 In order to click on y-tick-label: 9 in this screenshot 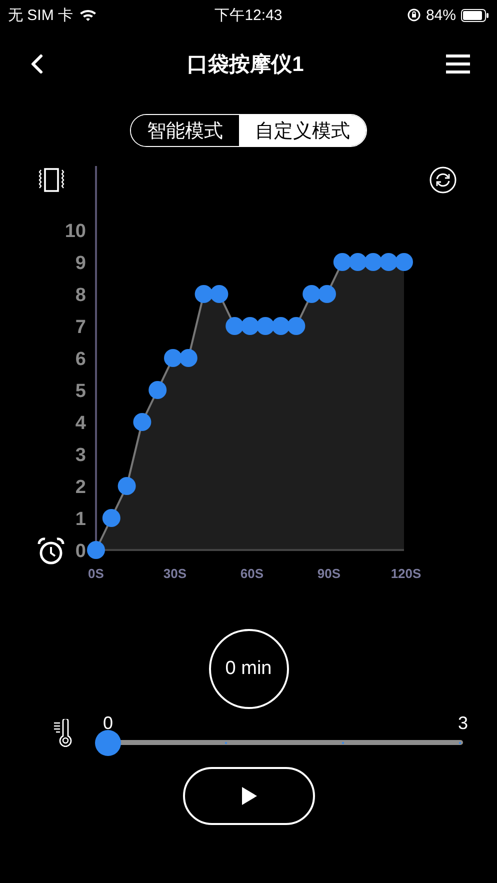, I will do `click(80, 263)`.